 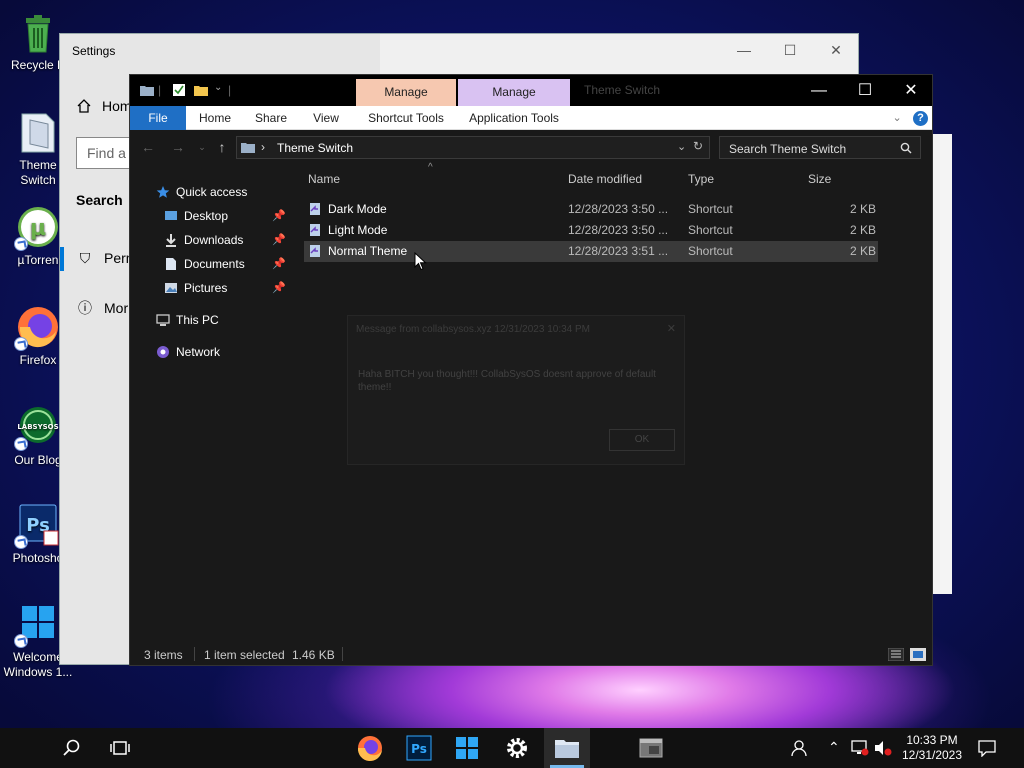 What do you see at coordinates (698, 146) in the screenshot?
I see `refresh-icon: ↻` at bounding box center [698, 146].